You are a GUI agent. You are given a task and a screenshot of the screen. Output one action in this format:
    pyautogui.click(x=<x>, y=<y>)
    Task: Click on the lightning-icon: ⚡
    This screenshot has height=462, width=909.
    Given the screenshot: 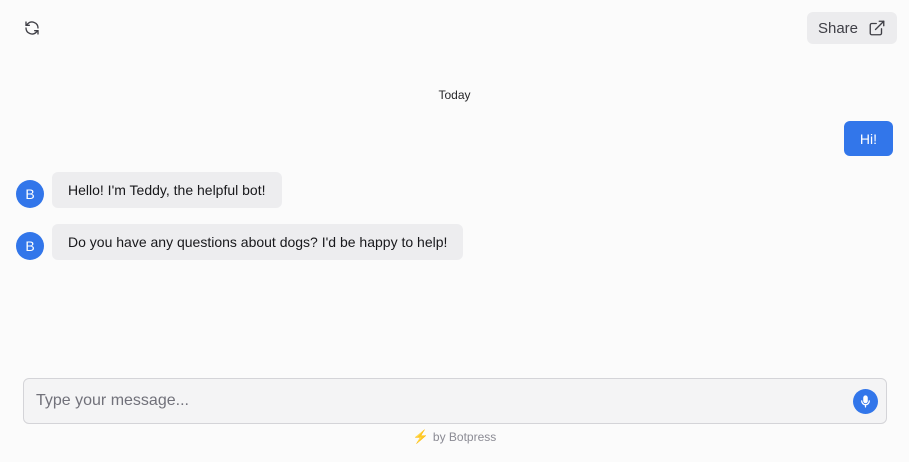 What is the action you would take?
    pyautogui.click(x=420, y=436)
    